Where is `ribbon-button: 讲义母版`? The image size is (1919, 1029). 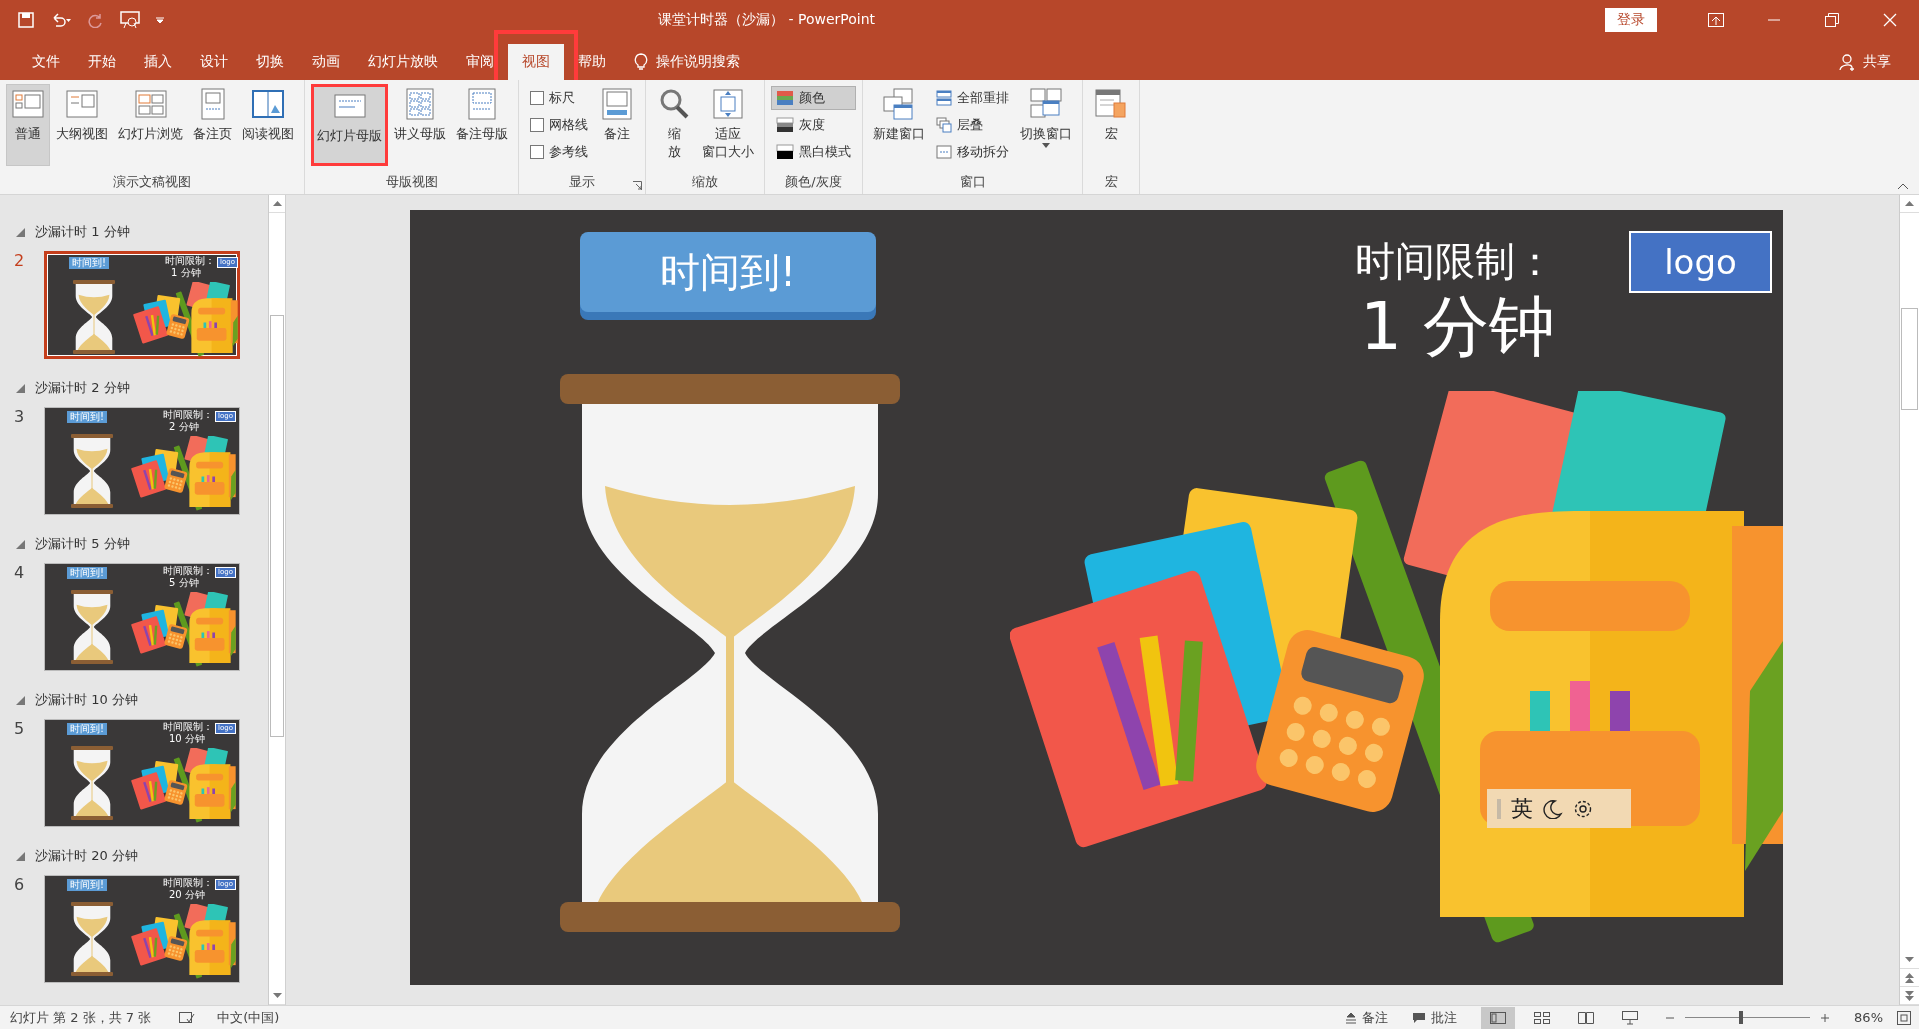
ribbon-button: 讲义母版 is located at coordinates (420, 125).